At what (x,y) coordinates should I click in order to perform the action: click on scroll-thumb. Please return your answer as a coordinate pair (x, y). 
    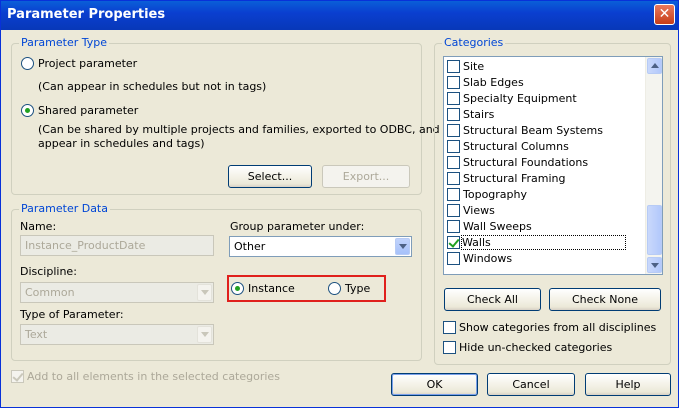
    Looking at the image, I should click on (654, 230).